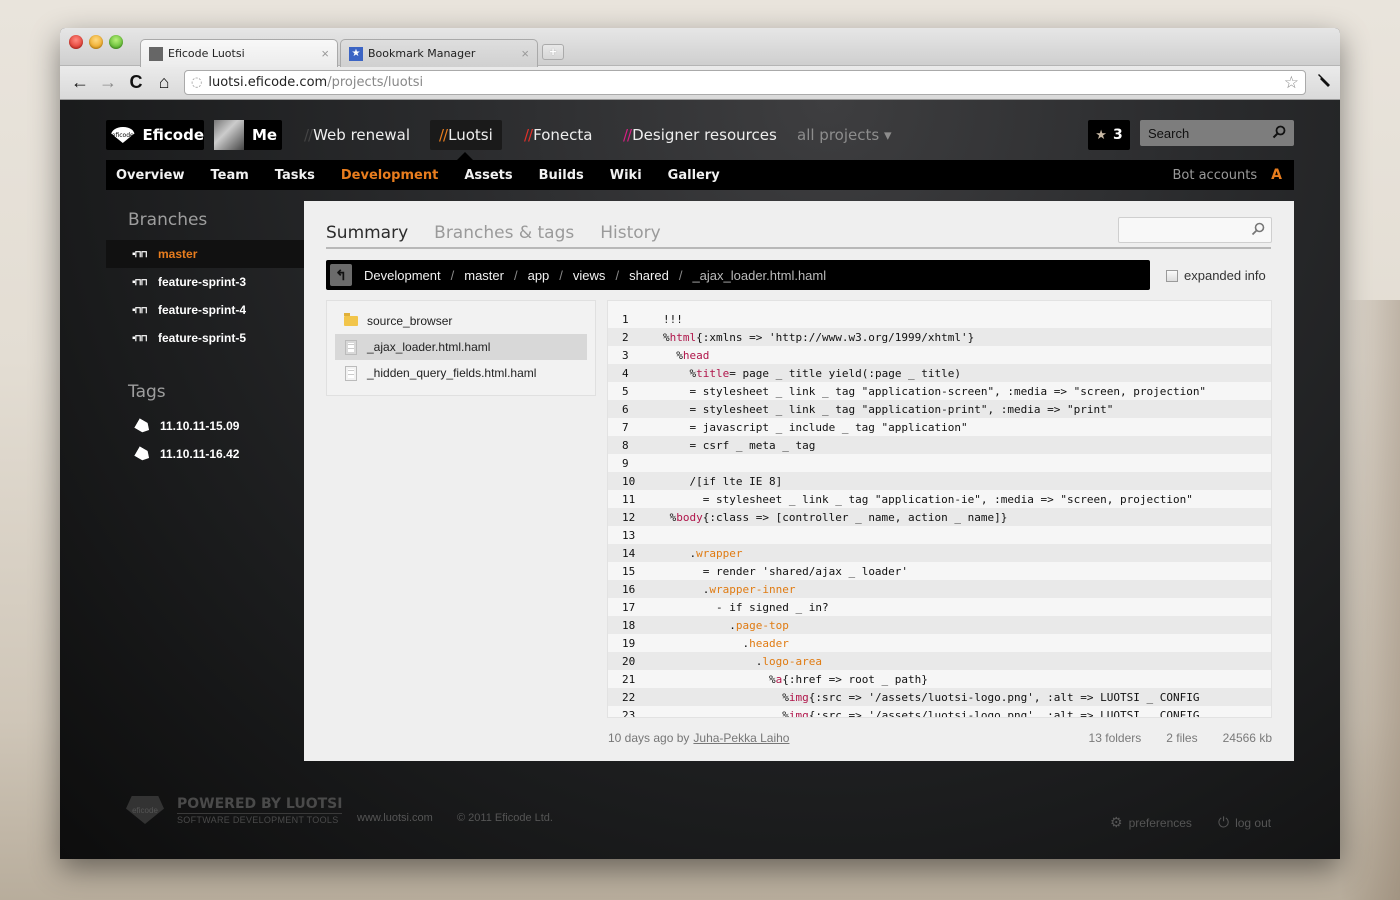  Describe the element at coordinates (741, 738) in the screenshot. I see `commit-author-link: Juha-Pekka Laiho` at that location.